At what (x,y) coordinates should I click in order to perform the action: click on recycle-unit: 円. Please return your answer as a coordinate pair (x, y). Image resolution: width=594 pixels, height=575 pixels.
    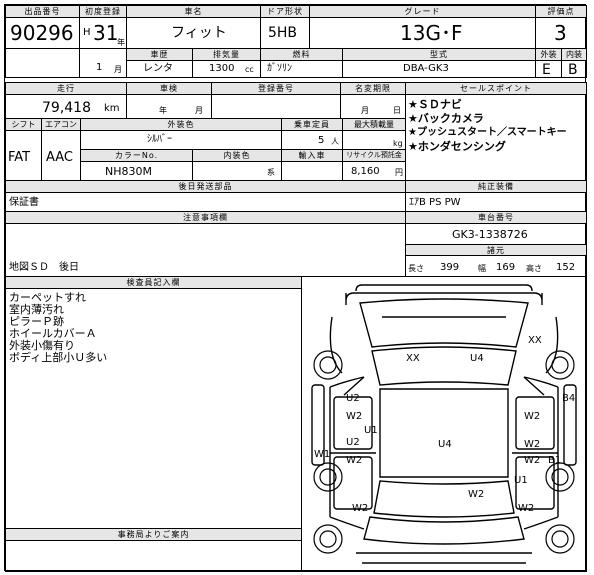
    Looking at the image, I should click on (399, 172).